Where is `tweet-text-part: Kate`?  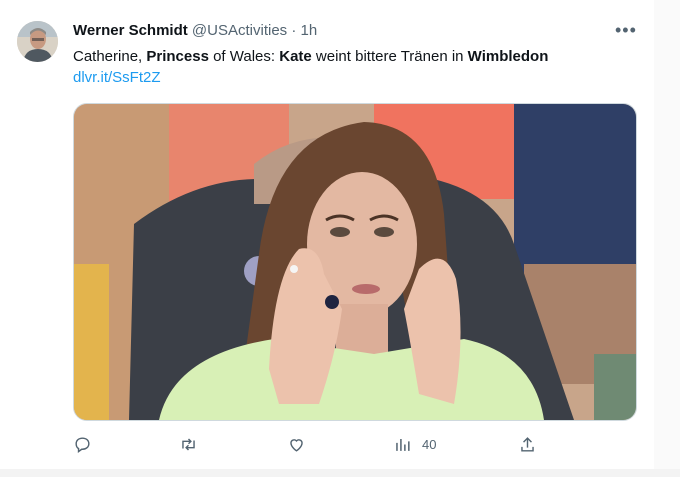
tweet-text-part: Kate is located at coordinates (295, 56).